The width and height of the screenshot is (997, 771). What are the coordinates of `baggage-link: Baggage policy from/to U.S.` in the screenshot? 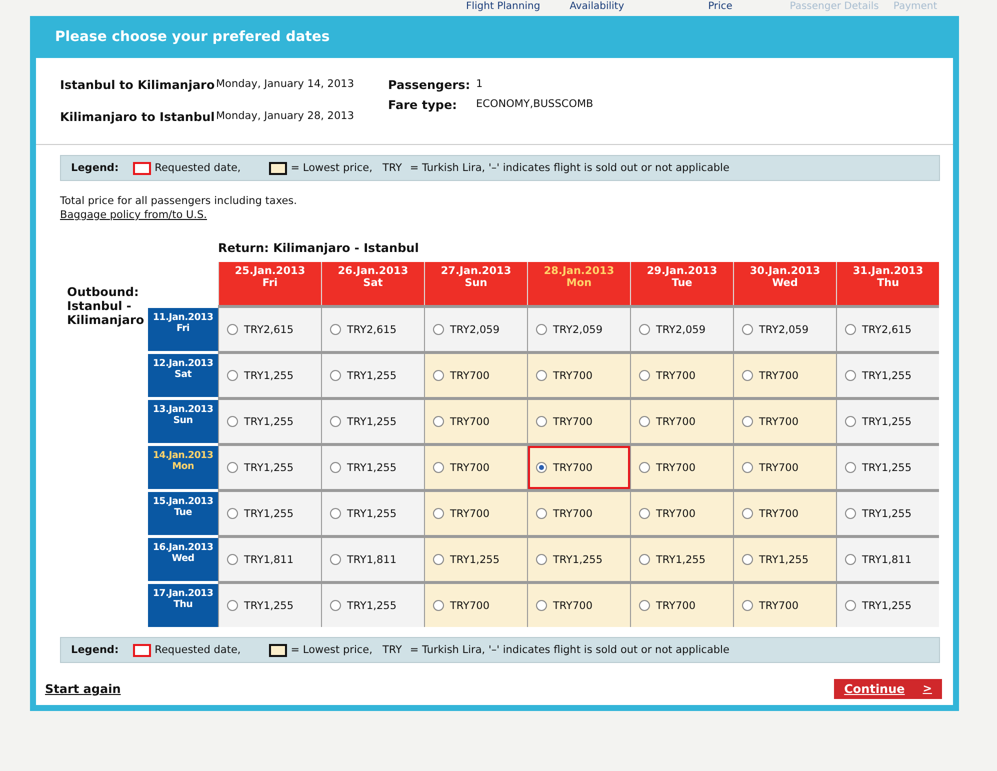 It's located at (133, 215).